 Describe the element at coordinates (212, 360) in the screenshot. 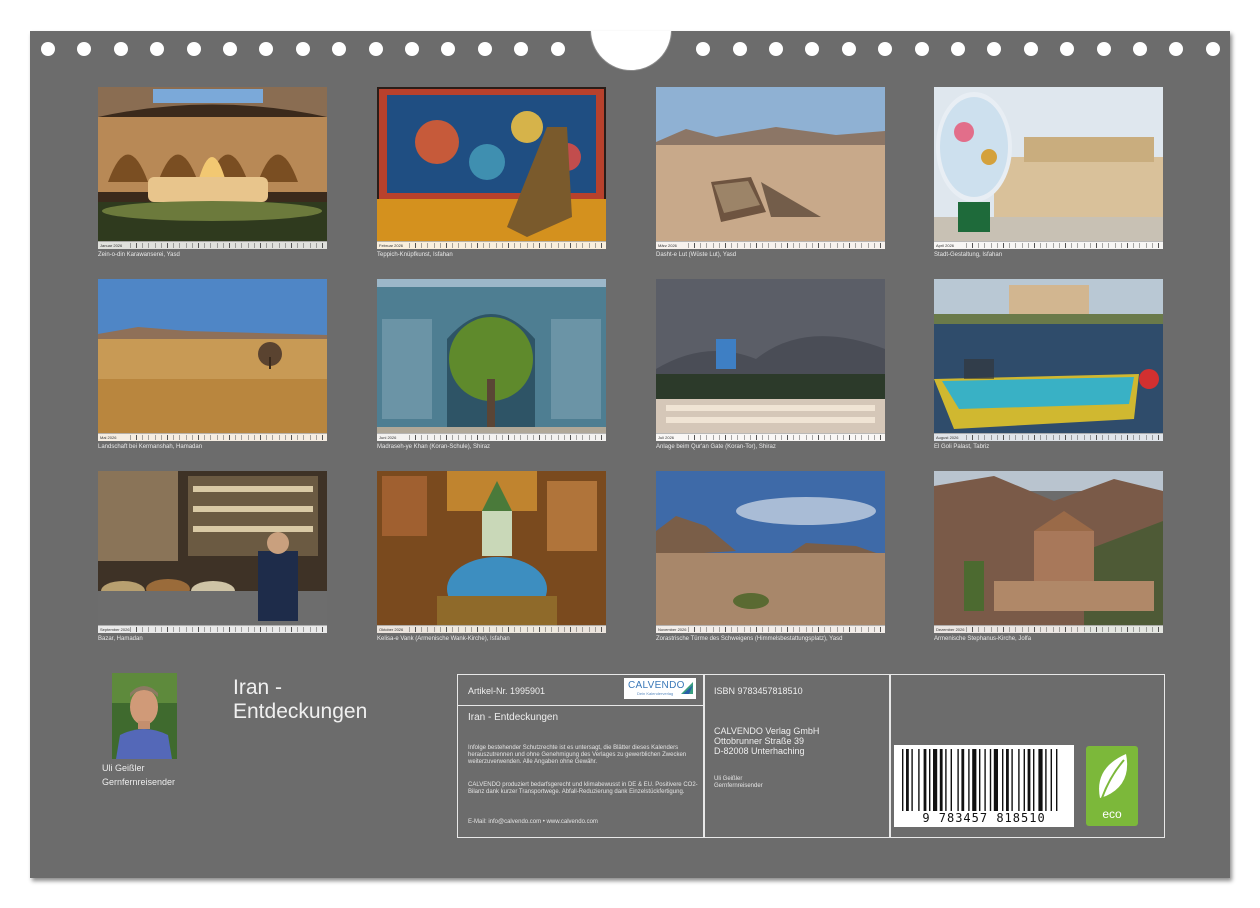

I see `photo-landscape-kermanshah: Mai 2026` at that location.